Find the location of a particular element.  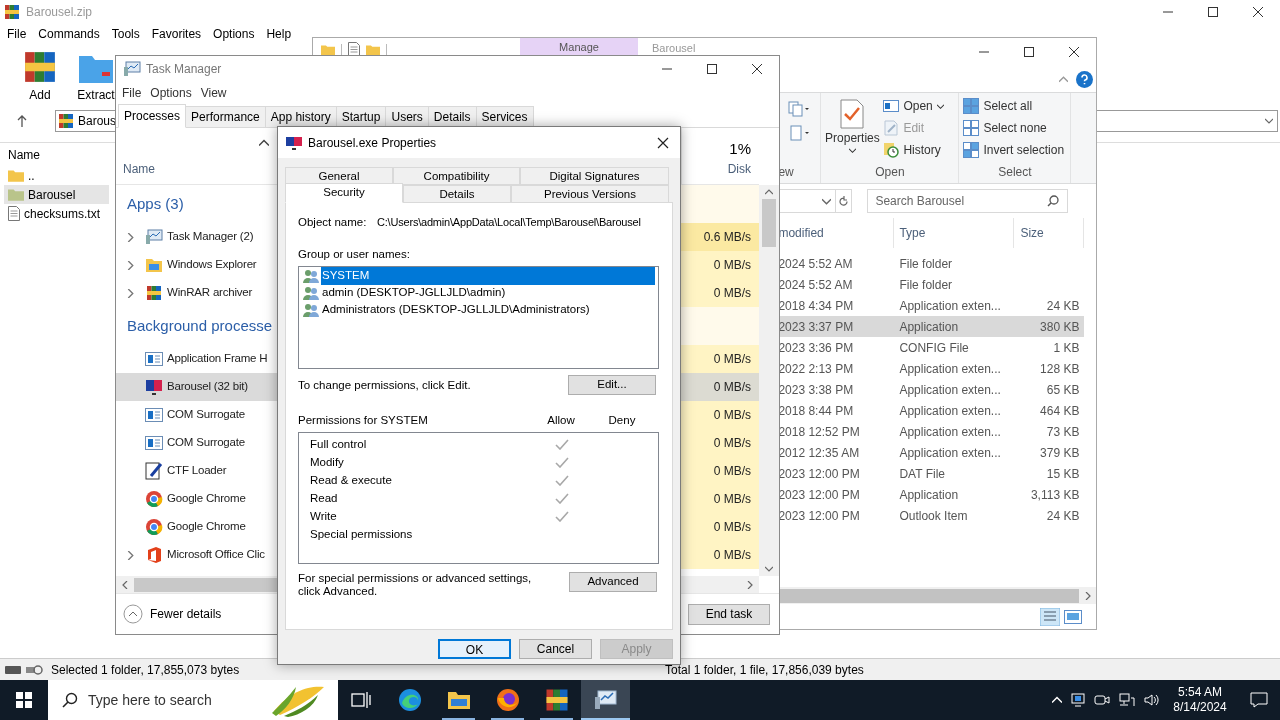

hint-text: To change permissions, click Edit. is located at coordinates (385, 385).